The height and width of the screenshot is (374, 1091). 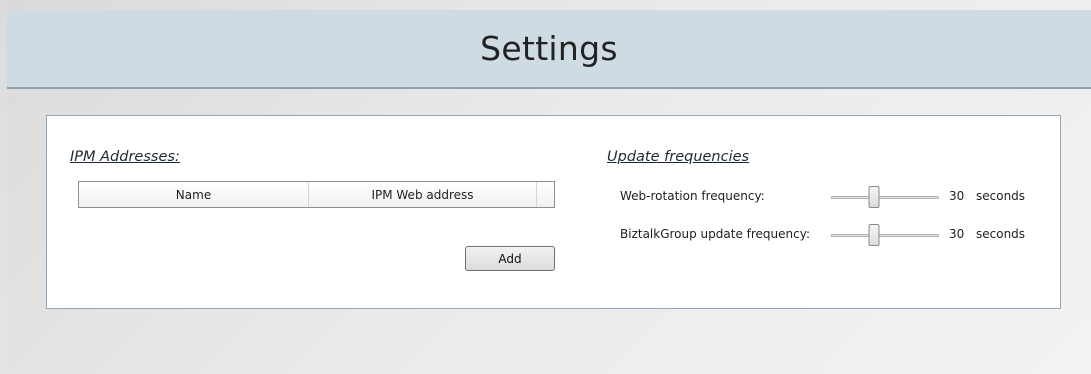 What do you see at coordinates (692, 196) in the screenshot?
I see `web-rotation-frequency-label: Web-rotation frequency:` at bounding box center [692, 196].